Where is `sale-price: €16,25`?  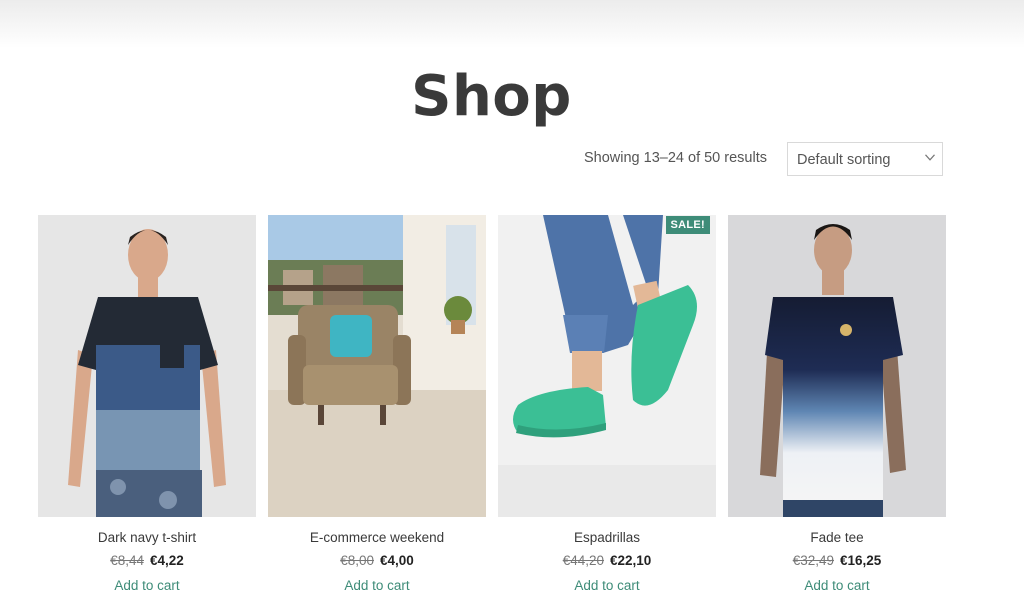
sale-price: €16,25 is located at coordinates (861, 560).